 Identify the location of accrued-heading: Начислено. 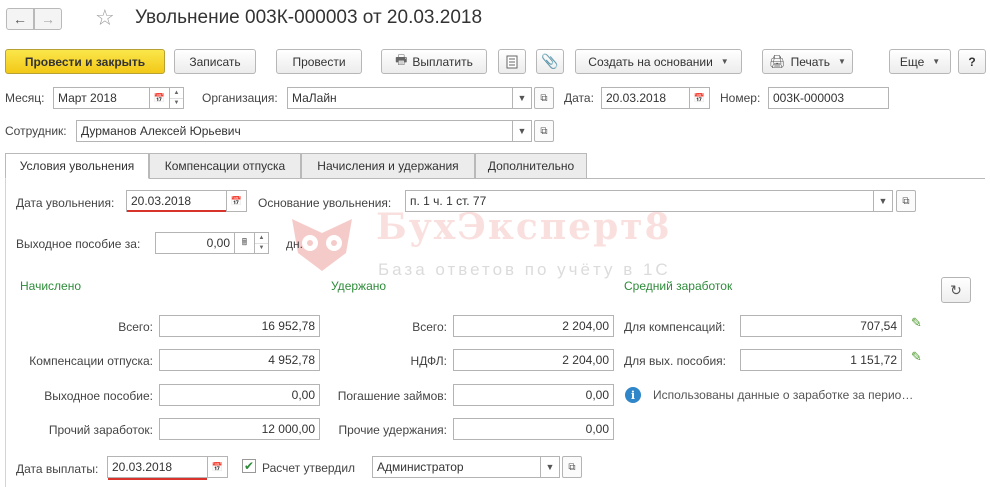
(51, 286).